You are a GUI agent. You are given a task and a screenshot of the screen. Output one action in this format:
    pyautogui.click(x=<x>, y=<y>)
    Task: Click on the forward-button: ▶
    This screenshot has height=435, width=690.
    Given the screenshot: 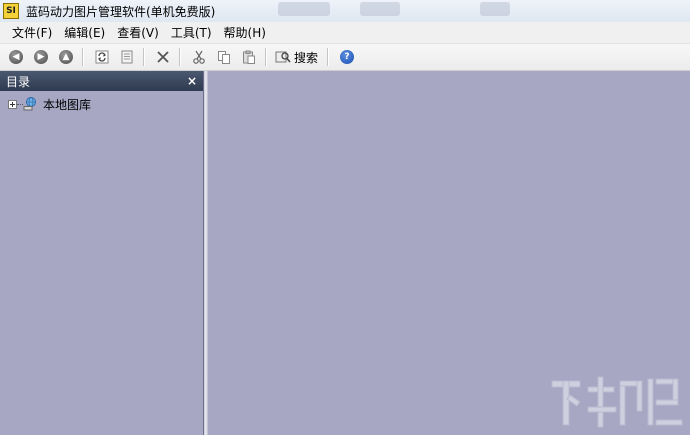 What is the action you would take?
    pyautogui.click(x=41, y=57)
    